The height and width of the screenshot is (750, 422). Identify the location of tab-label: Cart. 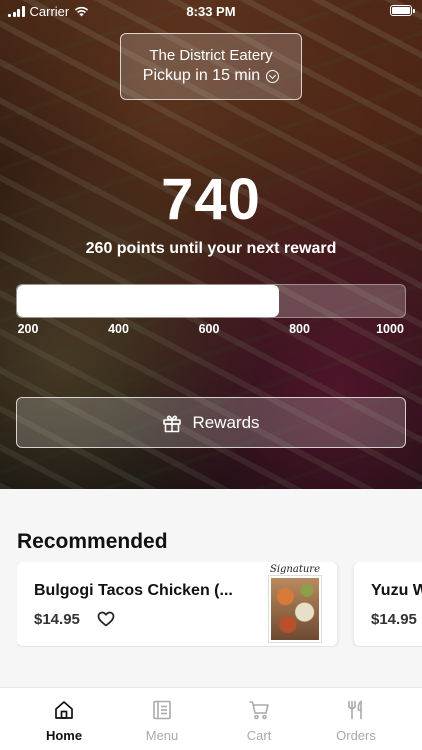
(259, 735).